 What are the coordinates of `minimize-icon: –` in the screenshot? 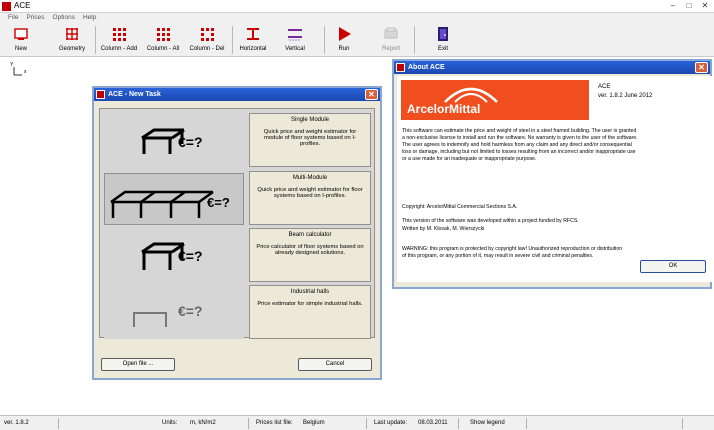 It's located at (673, 6).